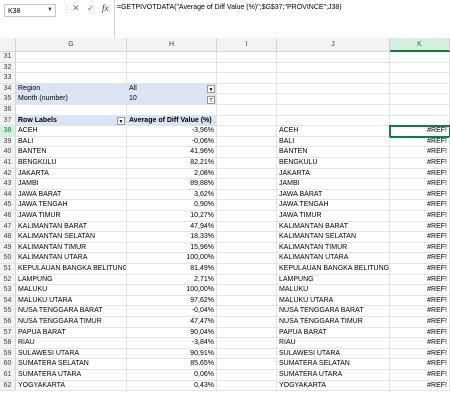 The height and width of the screenshot is (408, 450). I want to click on lookup-province: RIAU, so click(333, 343).